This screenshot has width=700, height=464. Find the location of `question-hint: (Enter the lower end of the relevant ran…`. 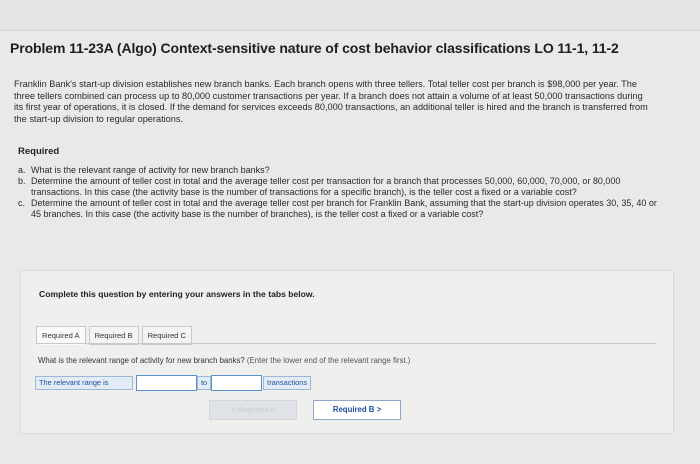

question-hint: (Enter the lower end of the relevant ran… is located at coordinates (328, 360).